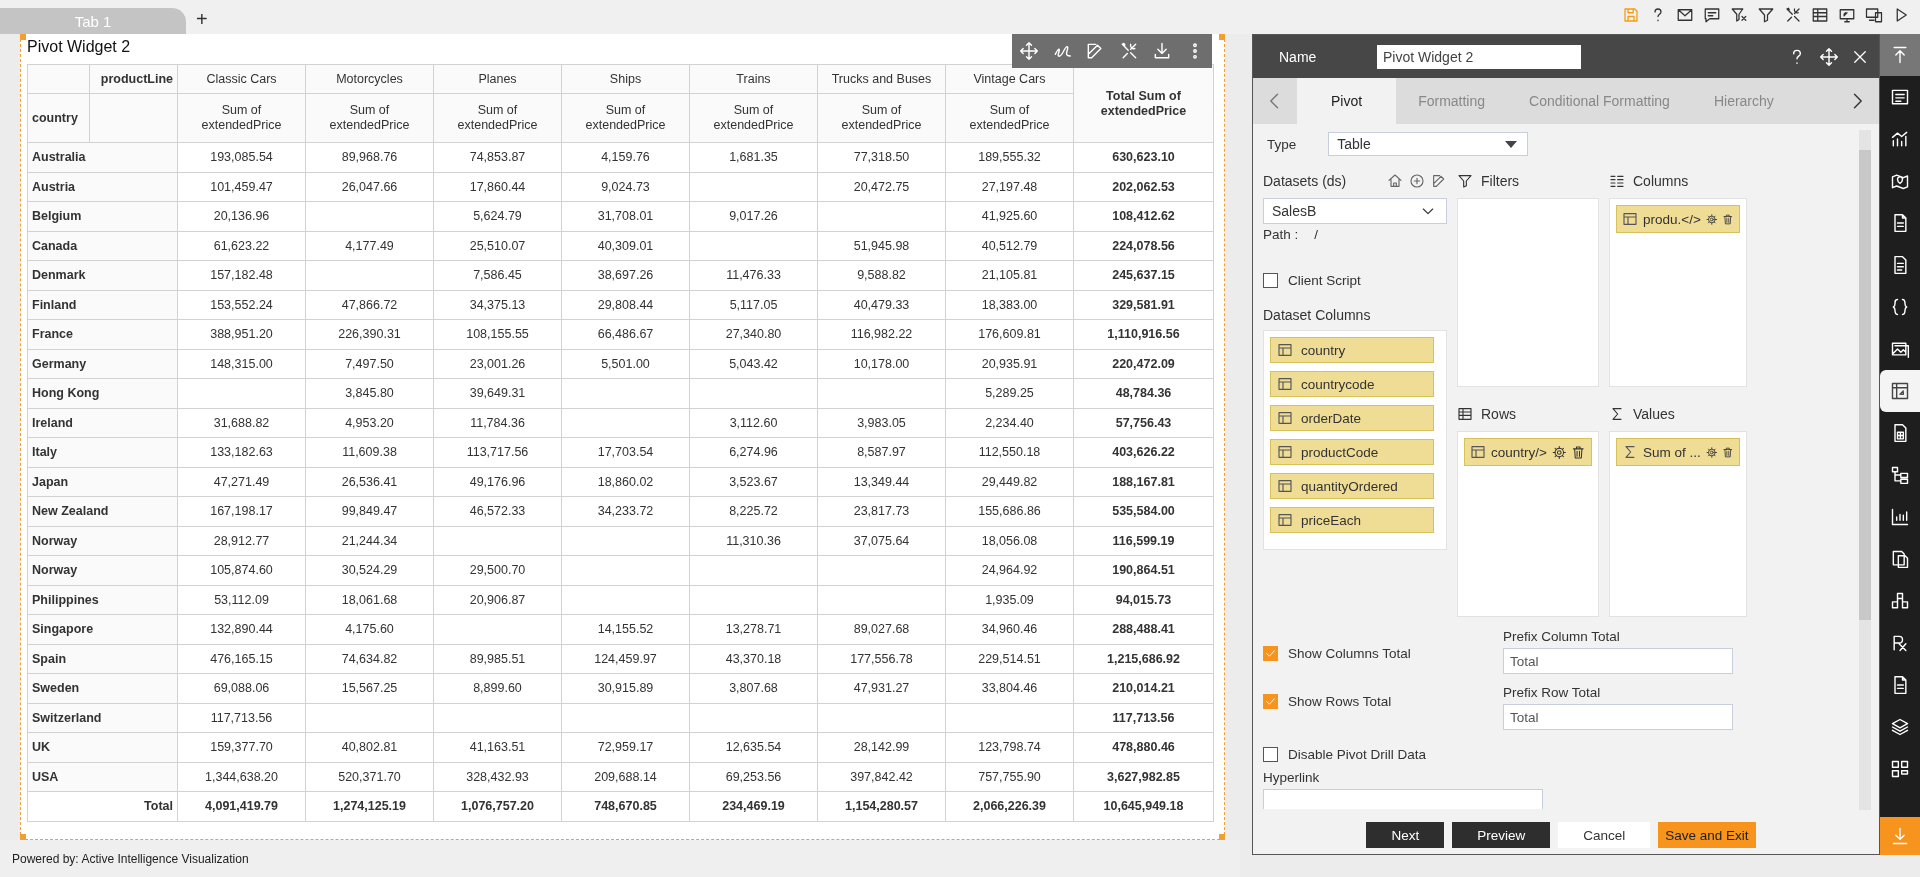 This screenshot has width=1920, height=877. I want to click on table-cell: 72,959.17, so click(625, 747).